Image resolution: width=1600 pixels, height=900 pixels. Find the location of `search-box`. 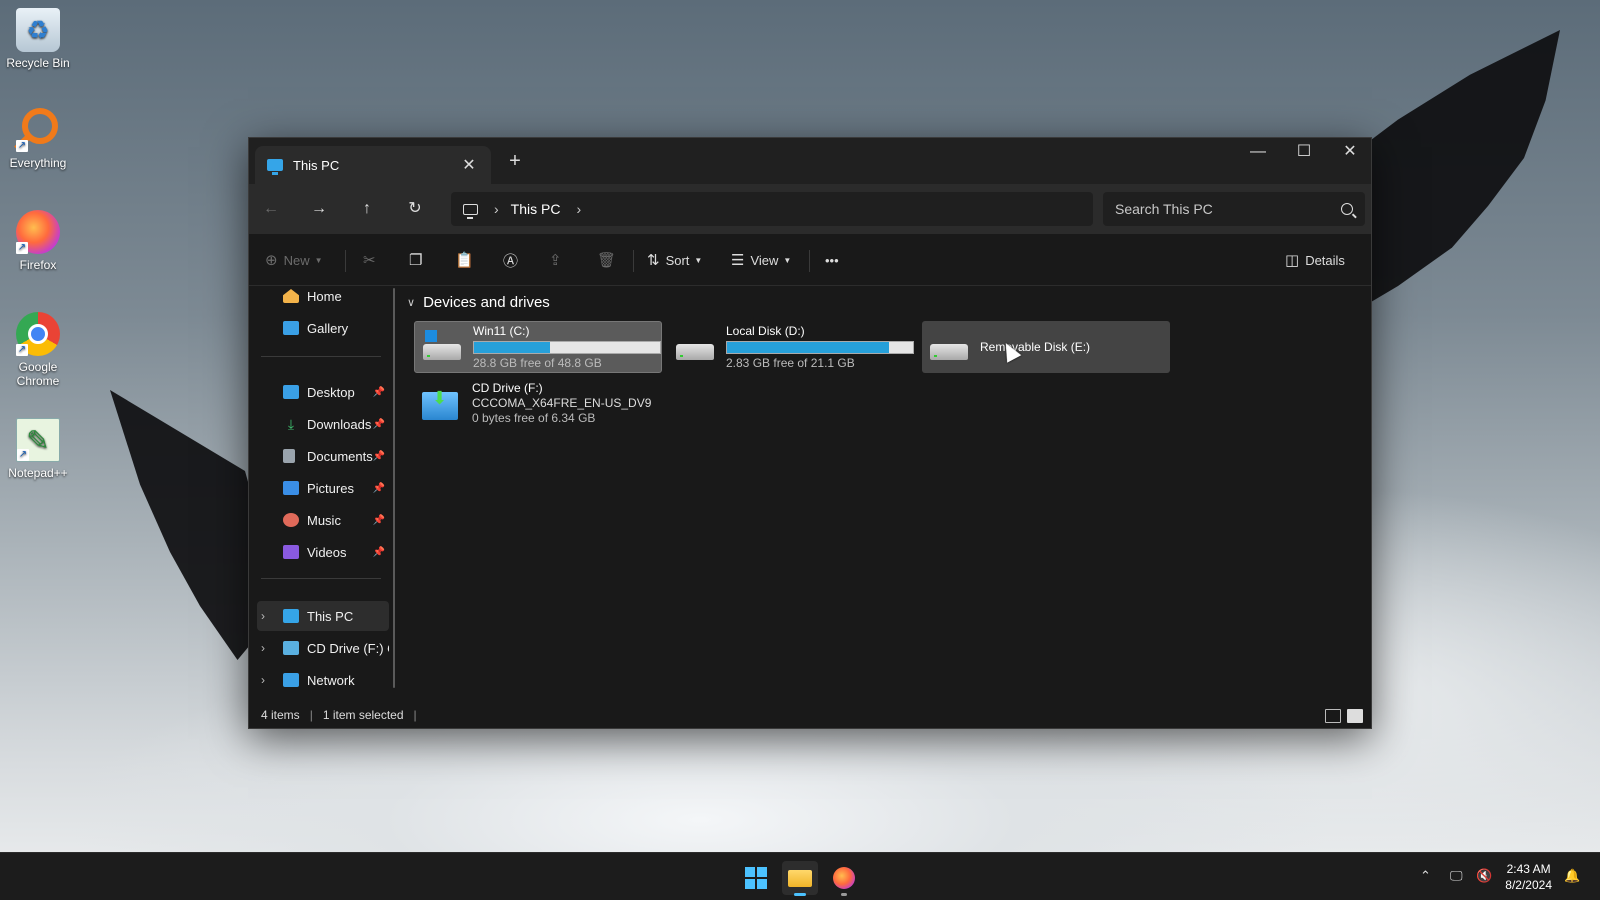

search-box is located at coordinates (1234, 209).